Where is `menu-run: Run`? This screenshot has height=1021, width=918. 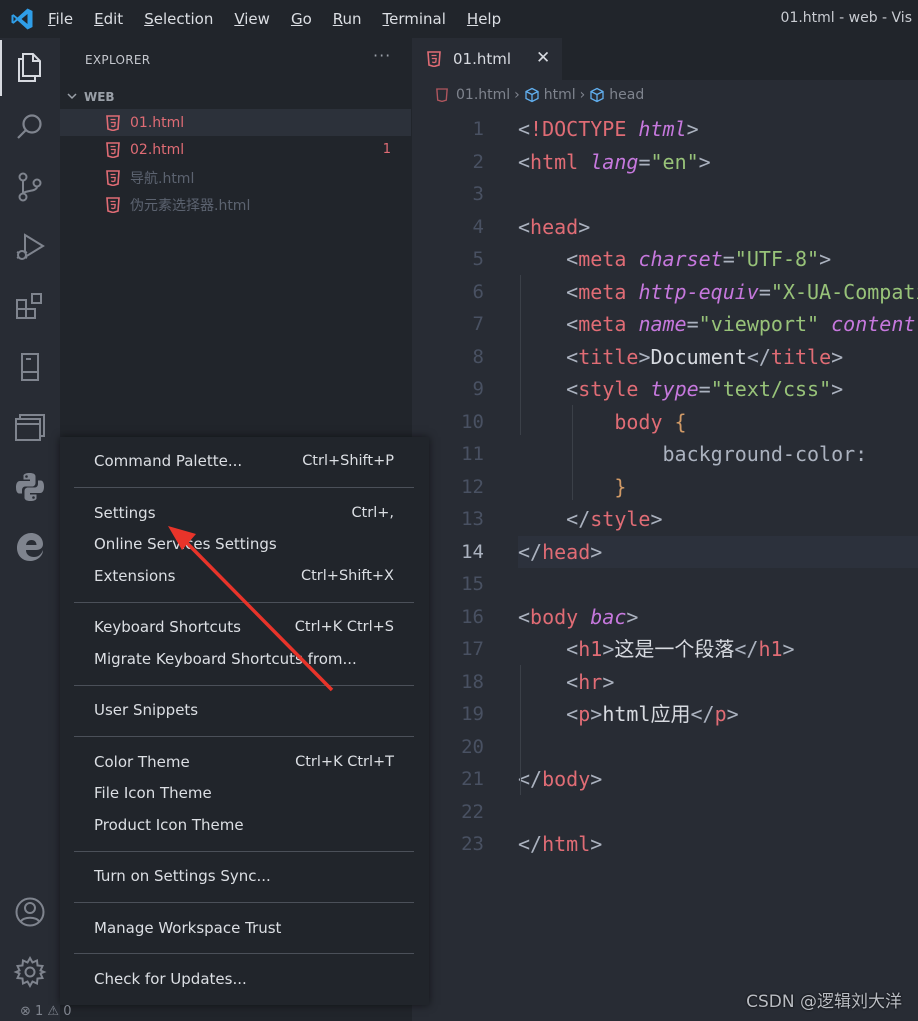 menu-run: Run is located at coordinates (347, 19).